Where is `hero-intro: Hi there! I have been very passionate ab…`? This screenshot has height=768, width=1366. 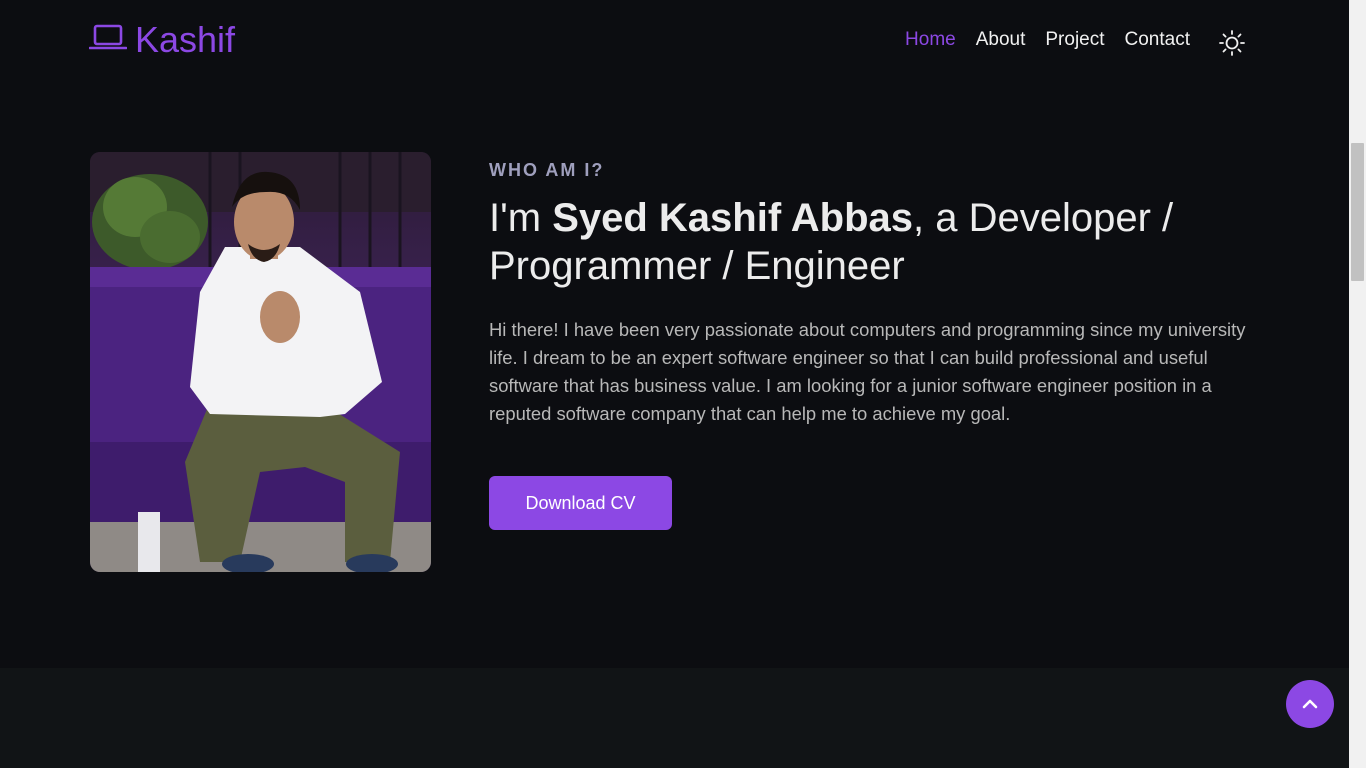 hero-intro: Hi there! I have been very passionate ab… is located at coordinates (867, 371).